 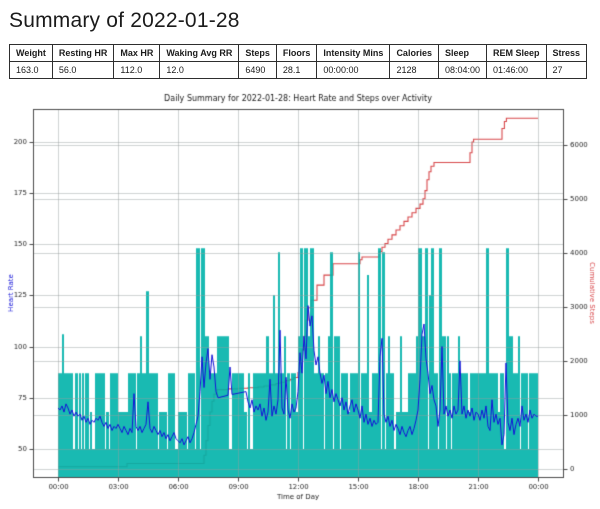 What do you see at coordinates (137, 70) in the screenshot?
I see `summary-value-max-hr: 112.0` at bounding box center [137, 70].